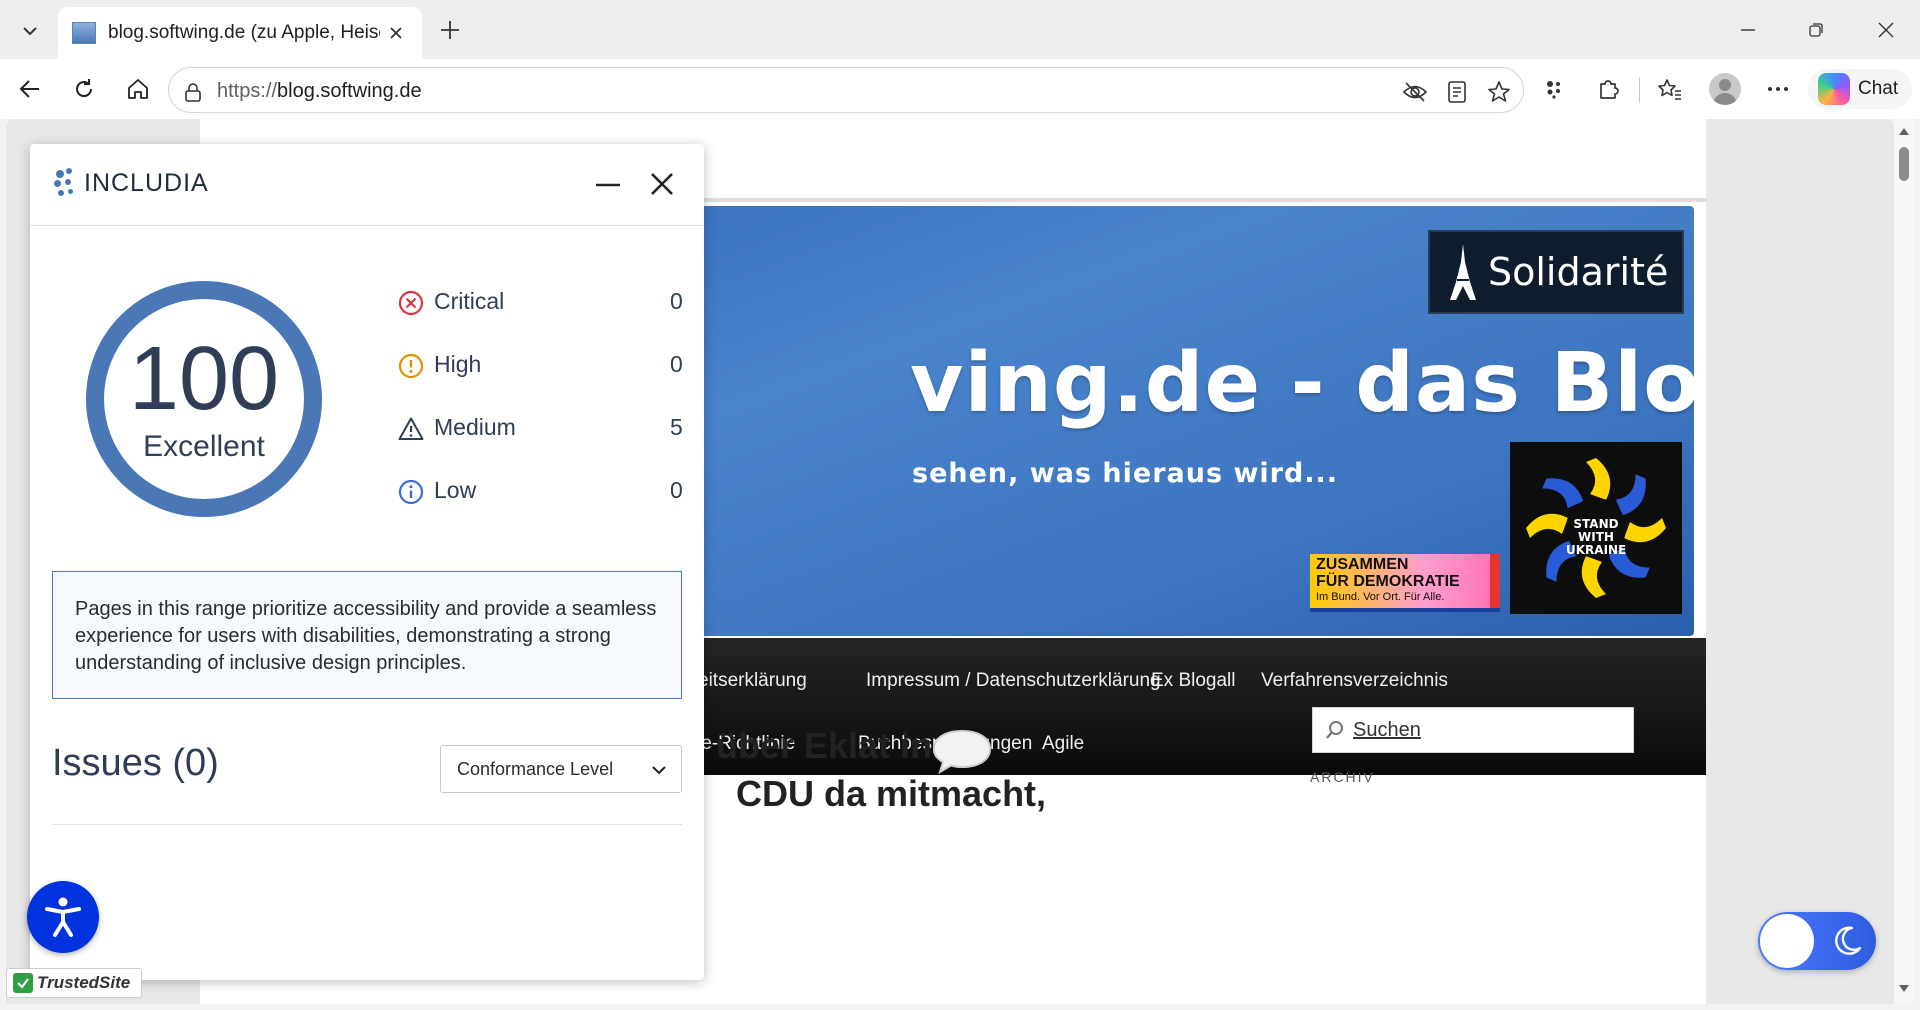  Describe the element at coordinates (548, 491) in the screenshot. I see `severity-row-low: Low 0` at that location.